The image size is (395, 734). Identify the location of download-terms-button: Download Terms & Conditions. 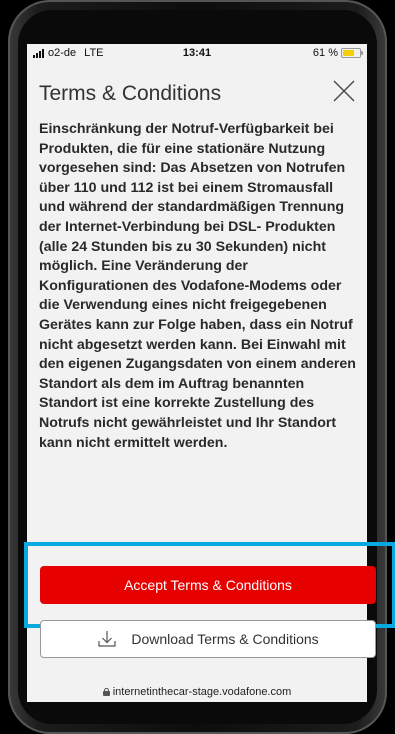
(208, 639).